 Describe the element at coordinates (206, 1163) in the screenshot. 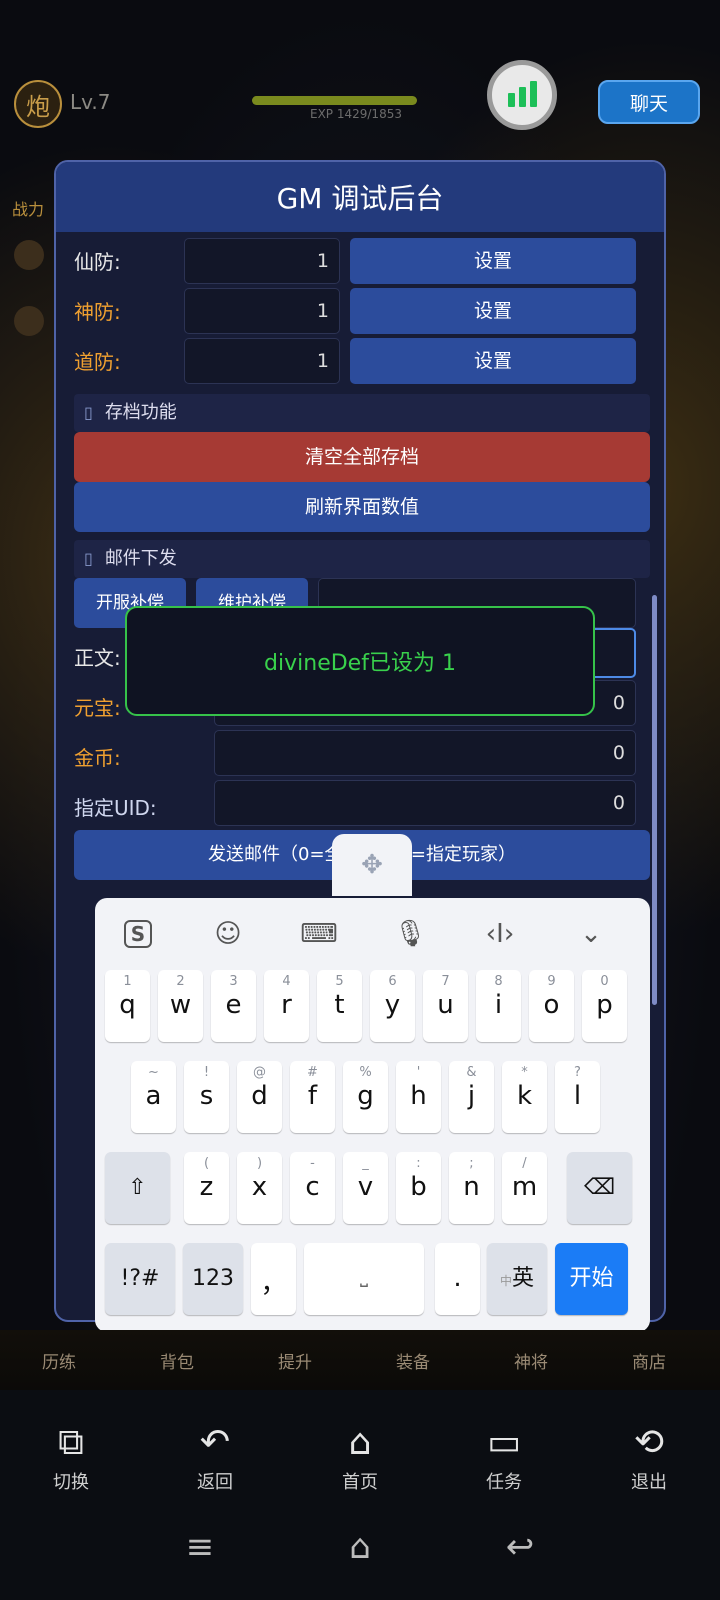

I see `key-hint: (` at that location.